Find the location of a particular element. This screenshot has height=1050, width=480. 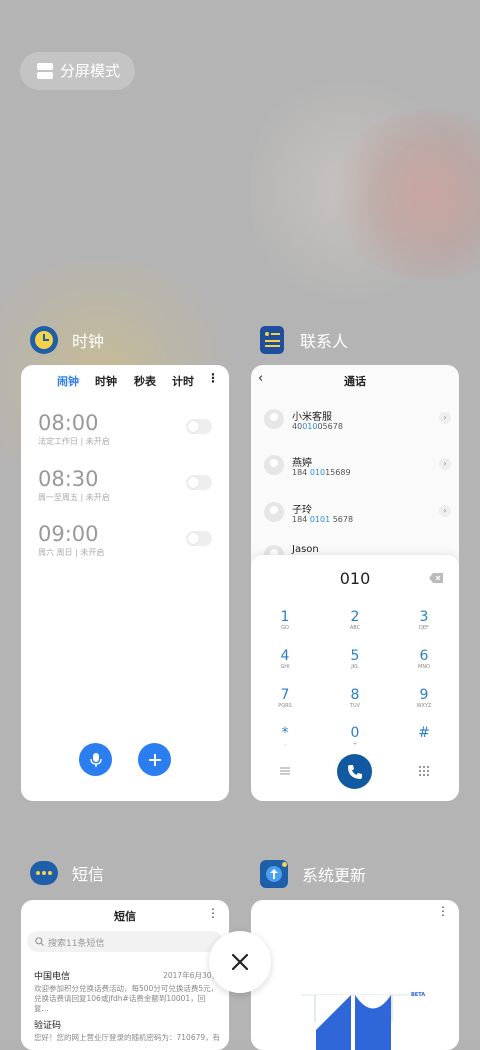

tab-timer: 计时 is located at coordinates (183, 381).